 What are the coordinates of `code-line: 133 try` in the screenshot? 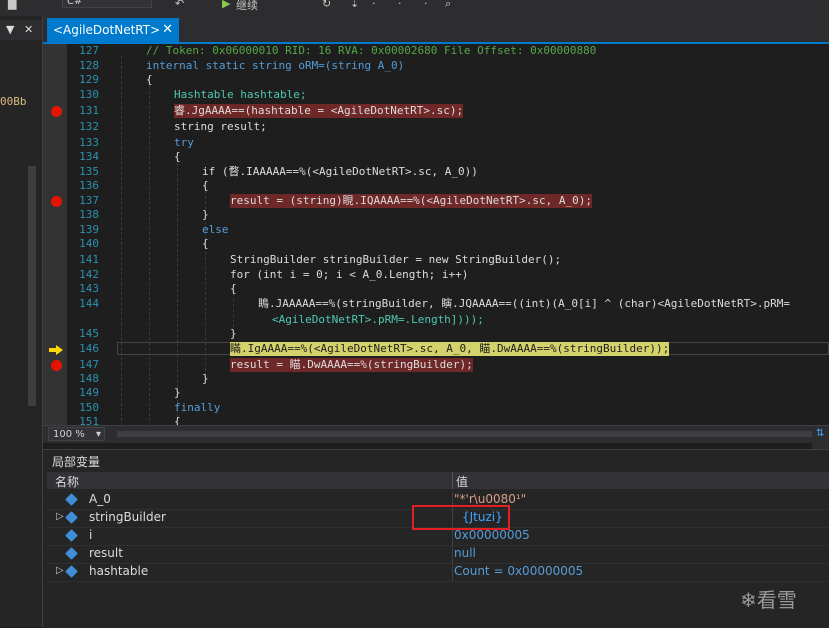 It's located at (136, 142).